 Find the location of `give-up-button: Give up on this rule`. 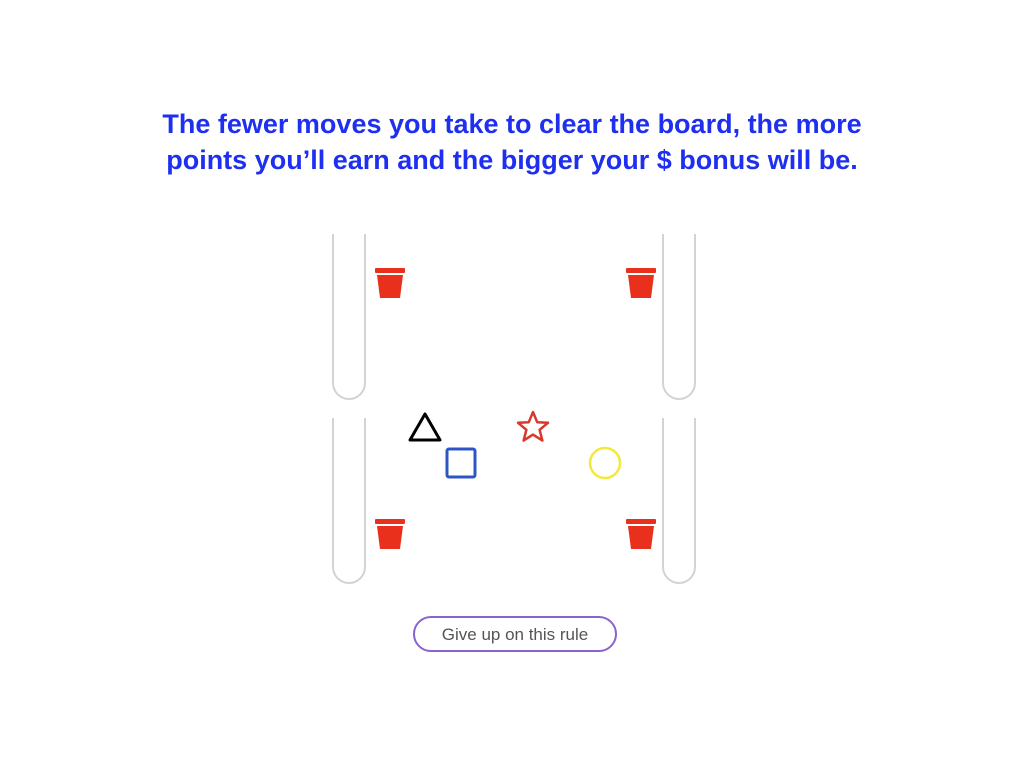

give-up-button: Give up on this rule is located at coordinates (515, 634).